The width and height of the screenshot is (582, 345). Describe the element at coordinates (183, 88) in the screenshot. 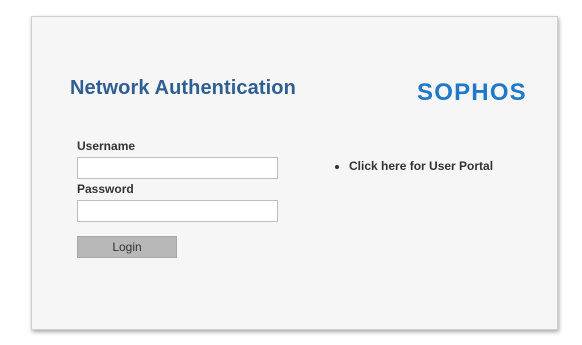

I see `page-title: Network Authentication` at that location.